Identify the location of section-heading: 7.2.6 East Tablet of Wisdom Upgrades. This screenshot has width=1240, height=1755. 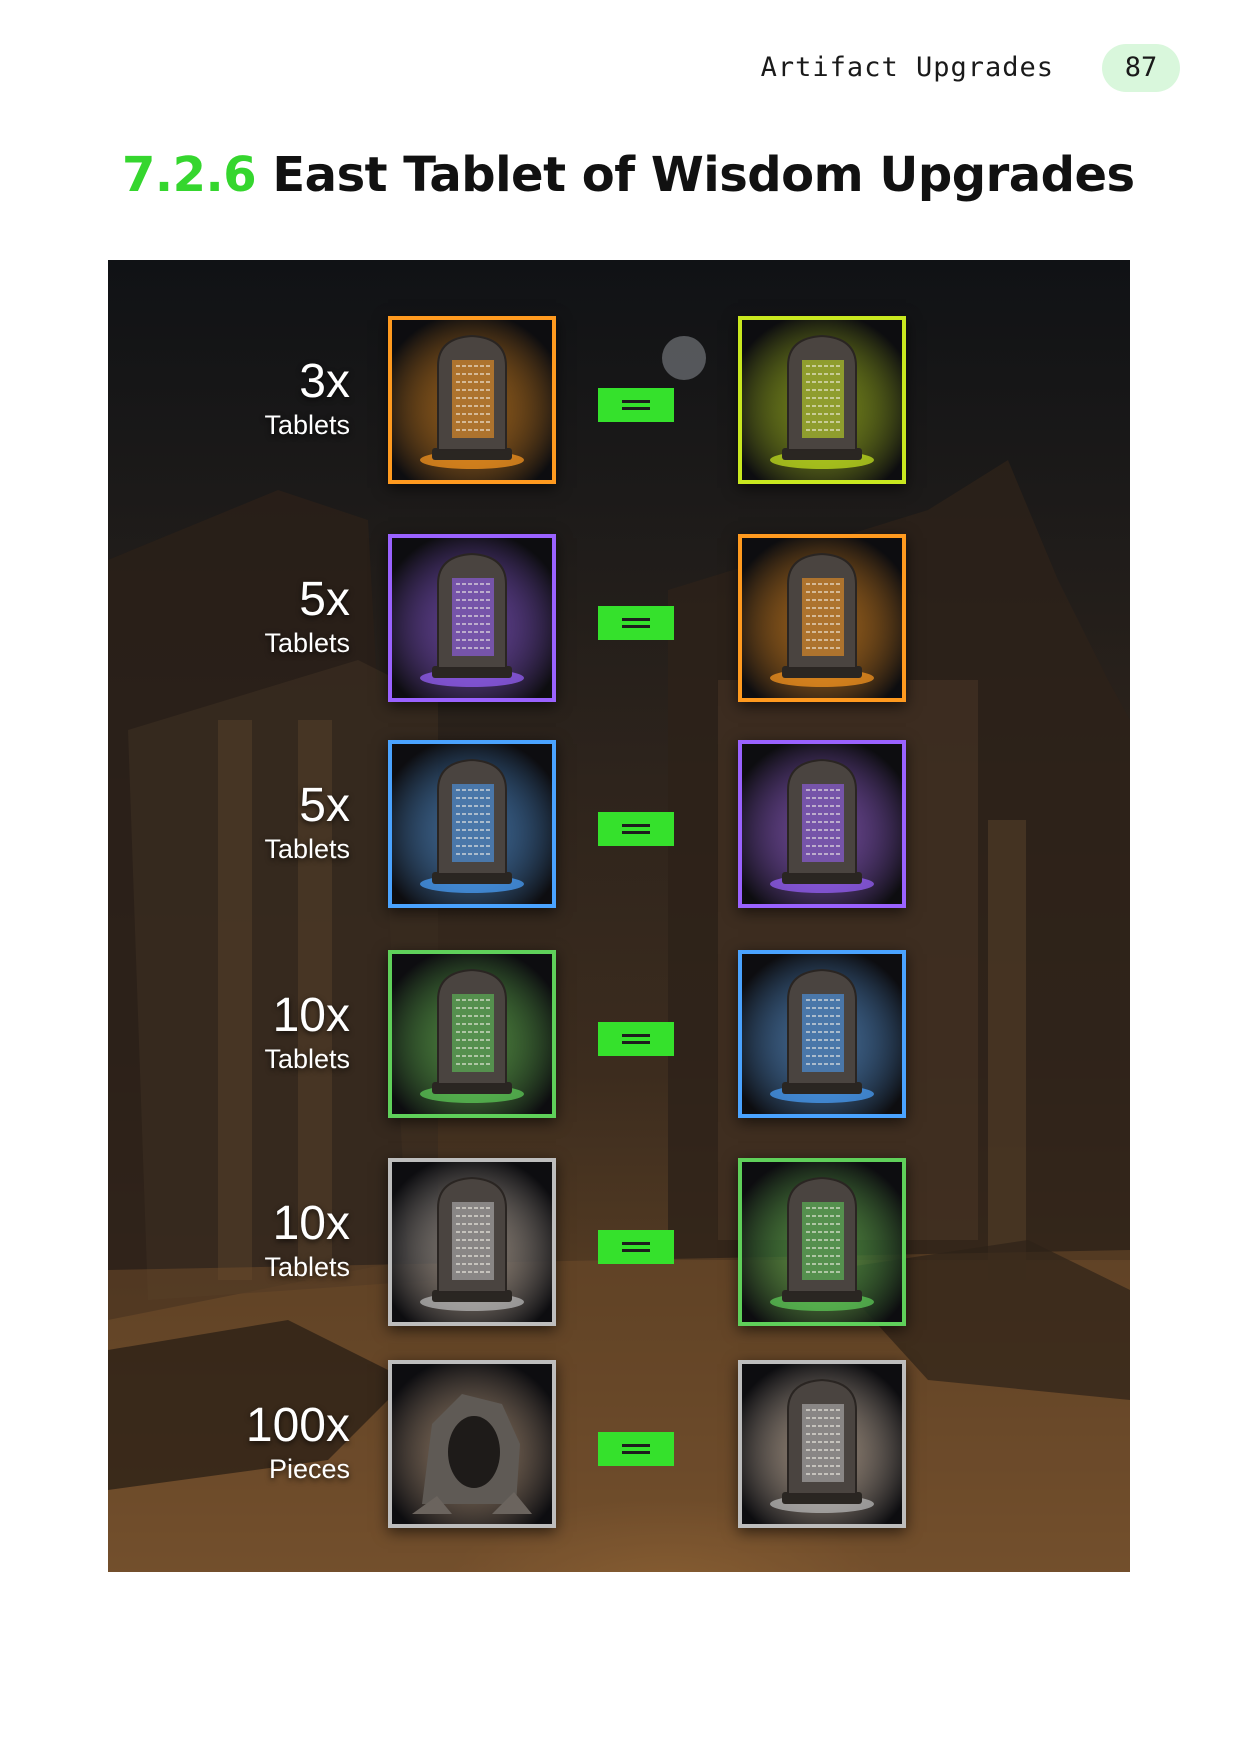
(628, 175).